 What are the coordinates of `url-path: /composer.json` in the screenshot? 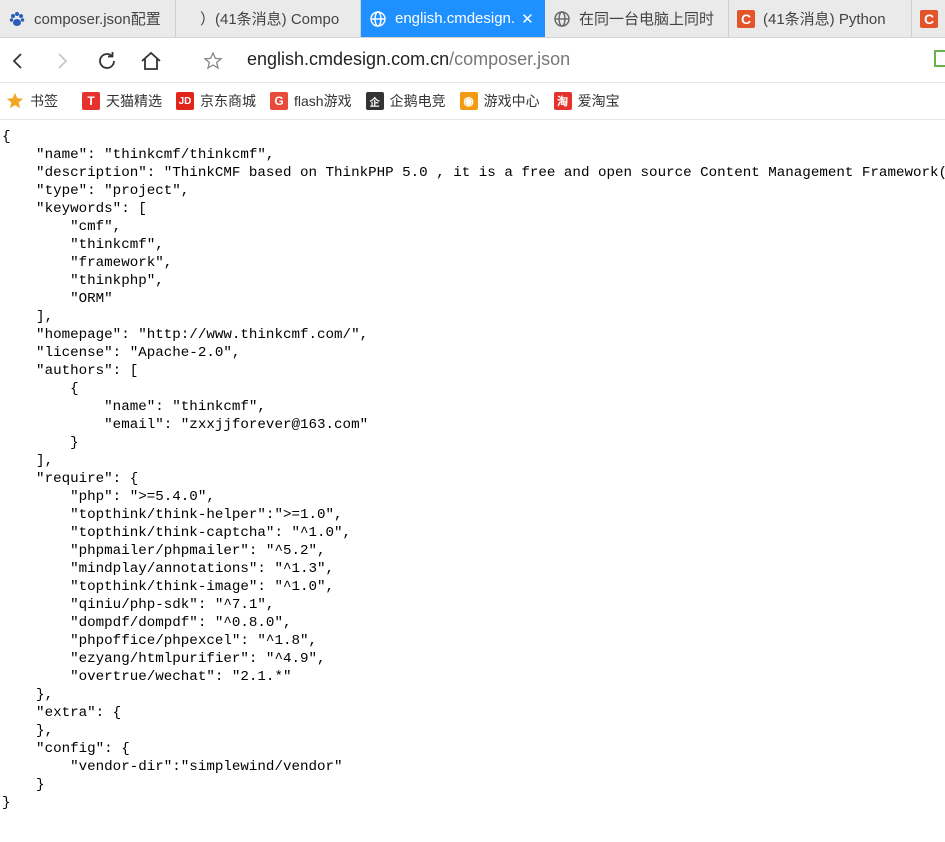 It's located at (510, 59).